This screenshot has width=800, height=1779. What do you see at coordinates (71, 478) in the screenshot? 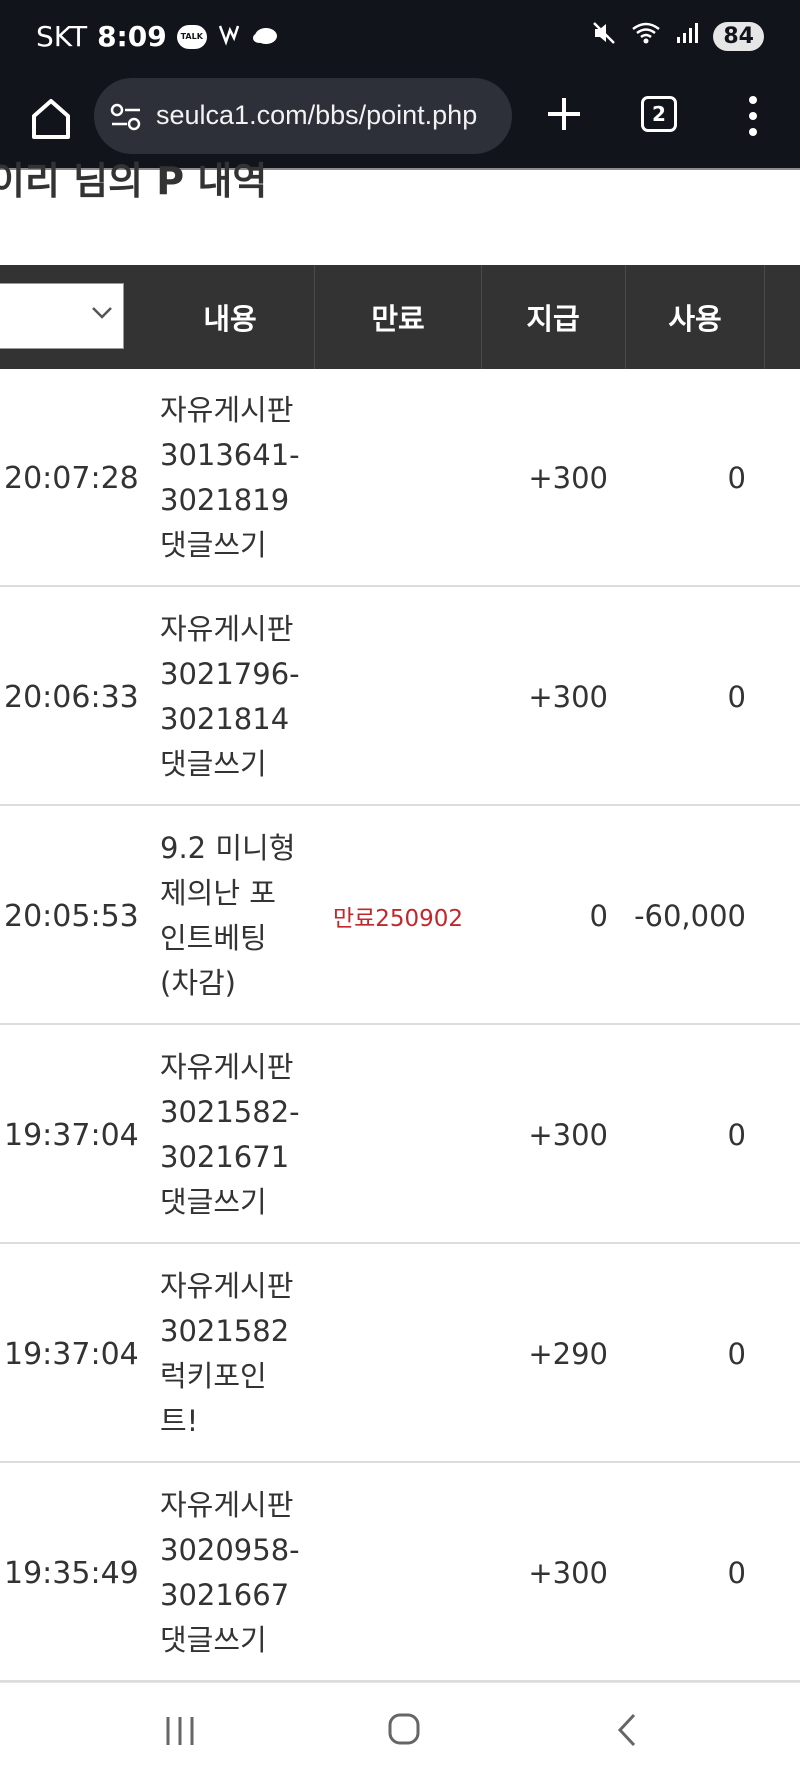
I see `row-time: 20:07:28` at bounding box center [71, 478].